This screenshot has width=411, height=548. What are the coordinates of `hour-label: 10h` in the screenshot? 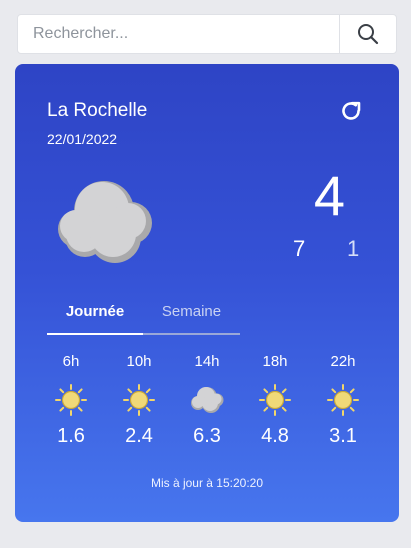 It's located at (139, 361).